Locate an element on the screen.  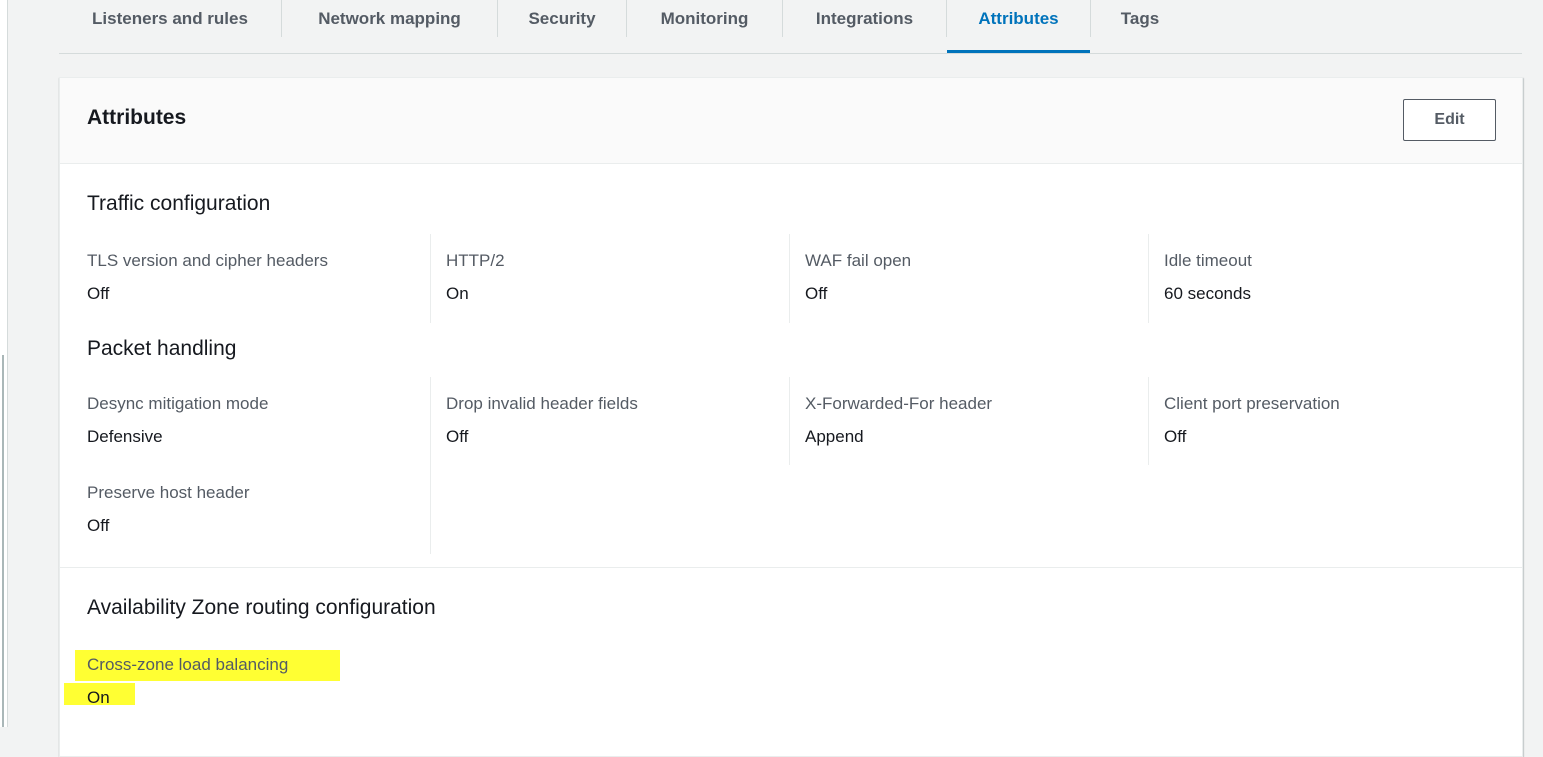
x-forwarded-for-label: X-Forwarded-For header is located at coordinates (899, 403).